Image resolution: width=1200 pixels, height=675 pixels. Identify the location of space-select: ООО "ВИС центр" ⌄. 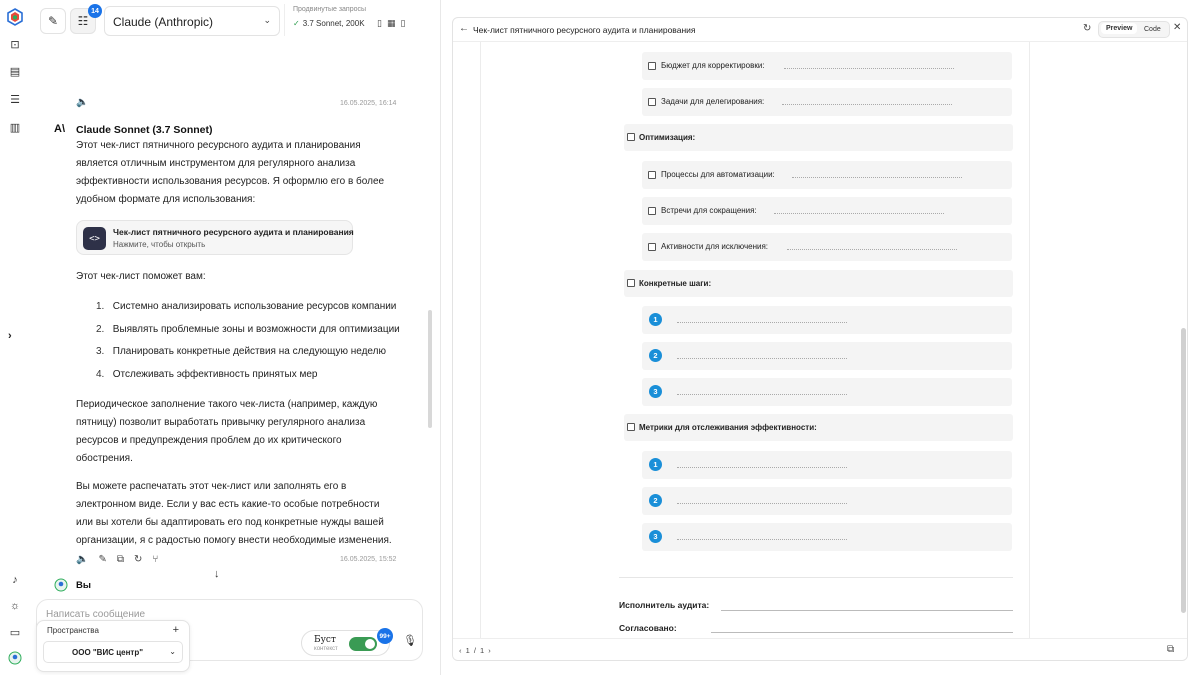
(113, 652).